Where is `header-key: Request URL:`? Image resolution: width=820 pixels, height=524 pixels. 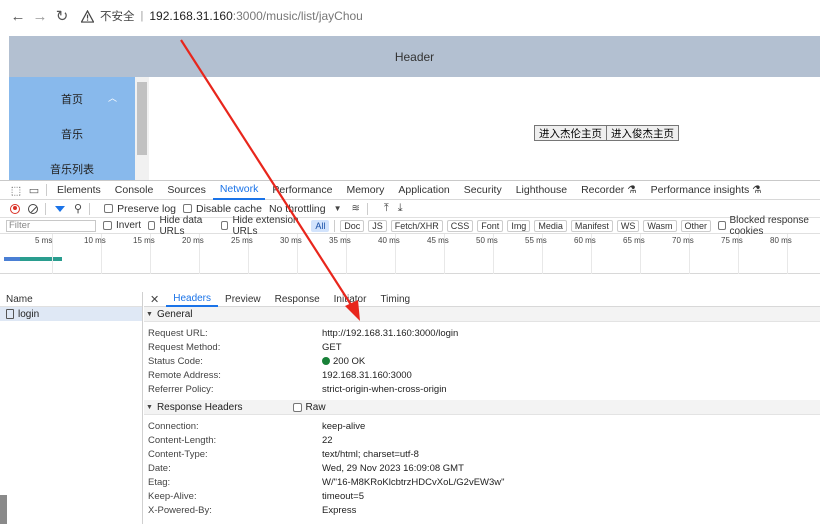
header-key: Request URL: is located at coordinates (178, 333).